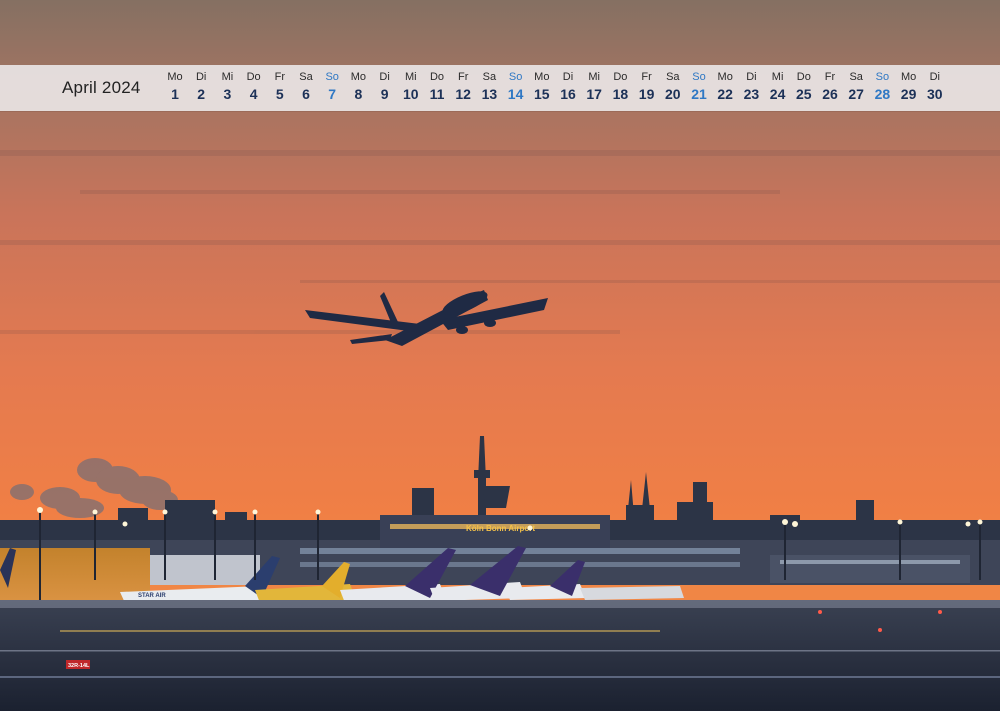 This screenshot has height=711, width=1000. What do you see at coordinates (777, 94) in the screenshot?
I see `day-number: 24` at bounding box center [777, 94].